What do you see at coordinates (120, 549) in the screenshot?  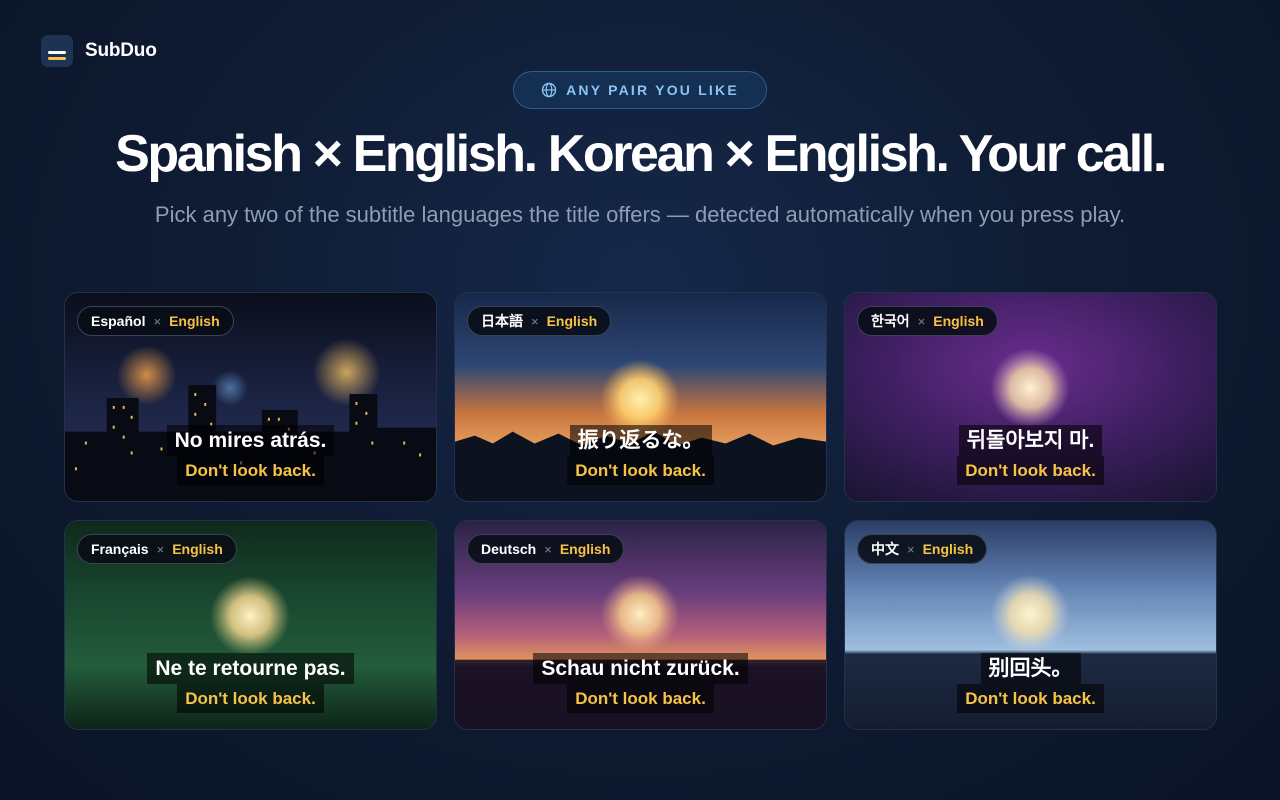 I see `source-language: Français` at bounding box center [120, 549].